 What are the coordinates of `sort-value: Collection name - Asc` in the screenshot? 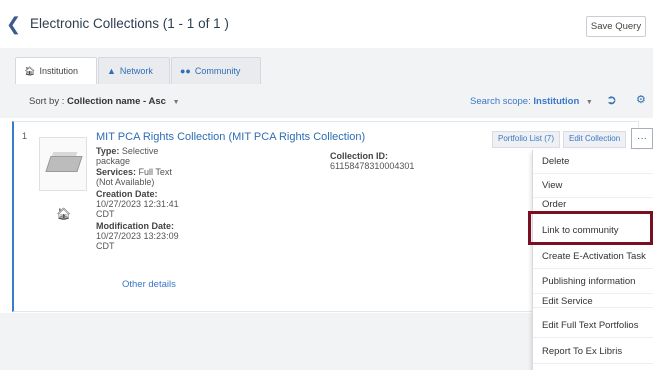 It's located at (116, 101).